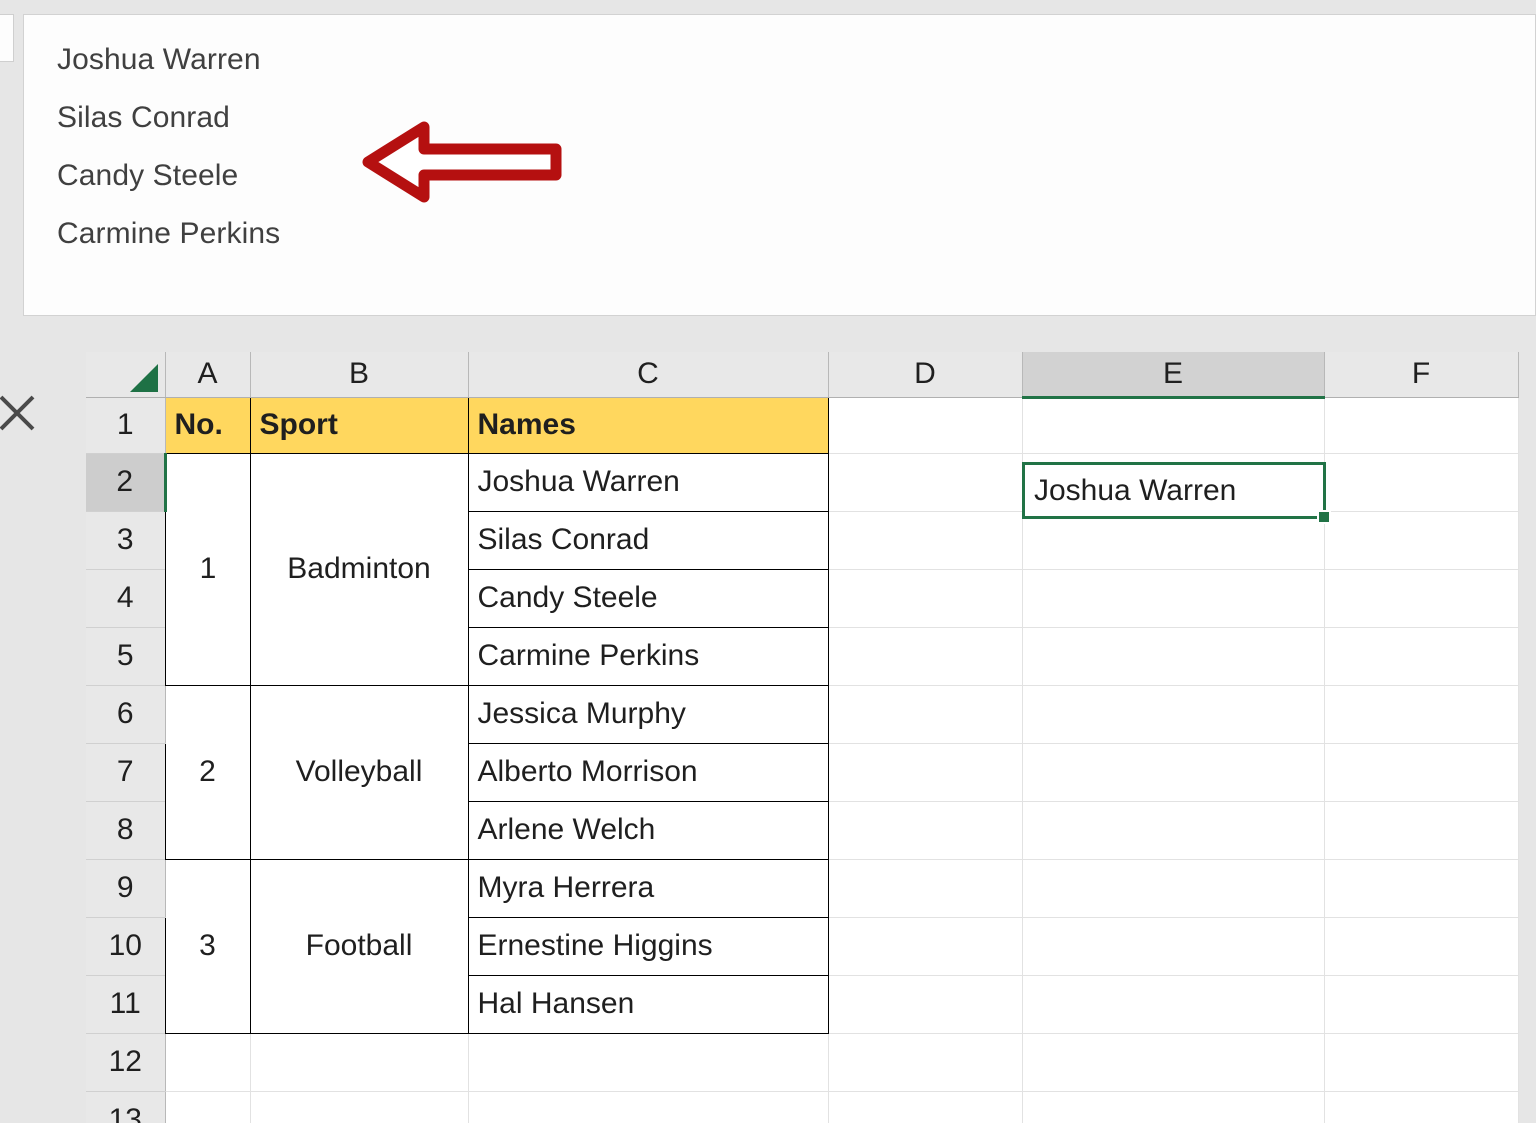 Image resolution: width=1536 pixels, height=1123 pixels. I want to click on cell-f1, so click(1421, 425).